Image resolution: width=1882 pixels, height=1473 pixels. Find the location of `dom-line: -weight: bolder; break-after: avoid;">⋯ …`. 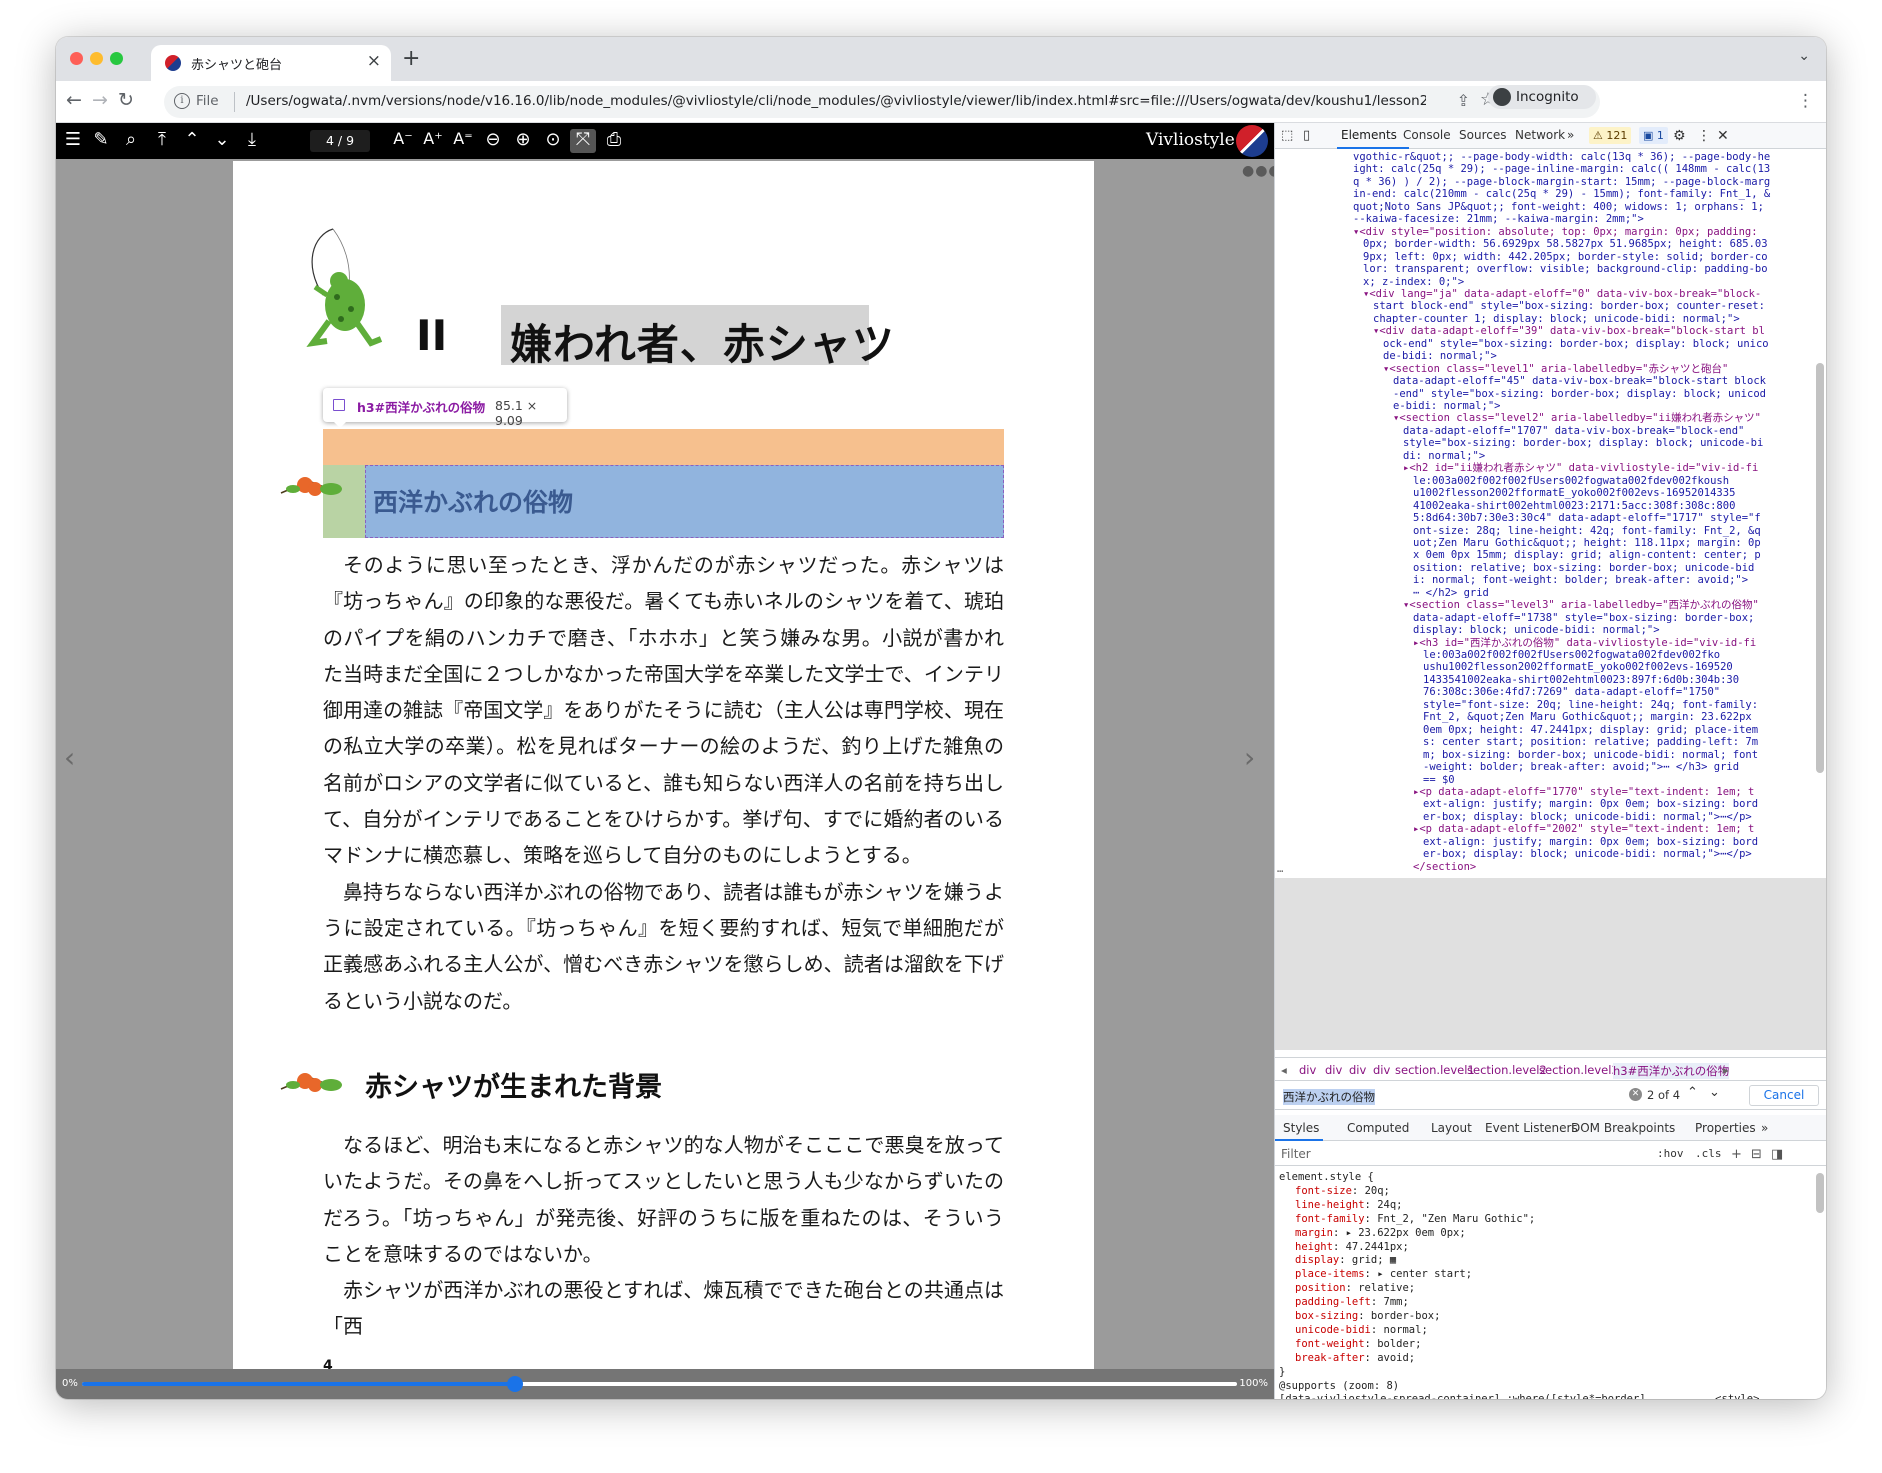

dom-line: -weight: bolder; break-after: avoid;">⋯ … is located at coordinates (1581, 767).